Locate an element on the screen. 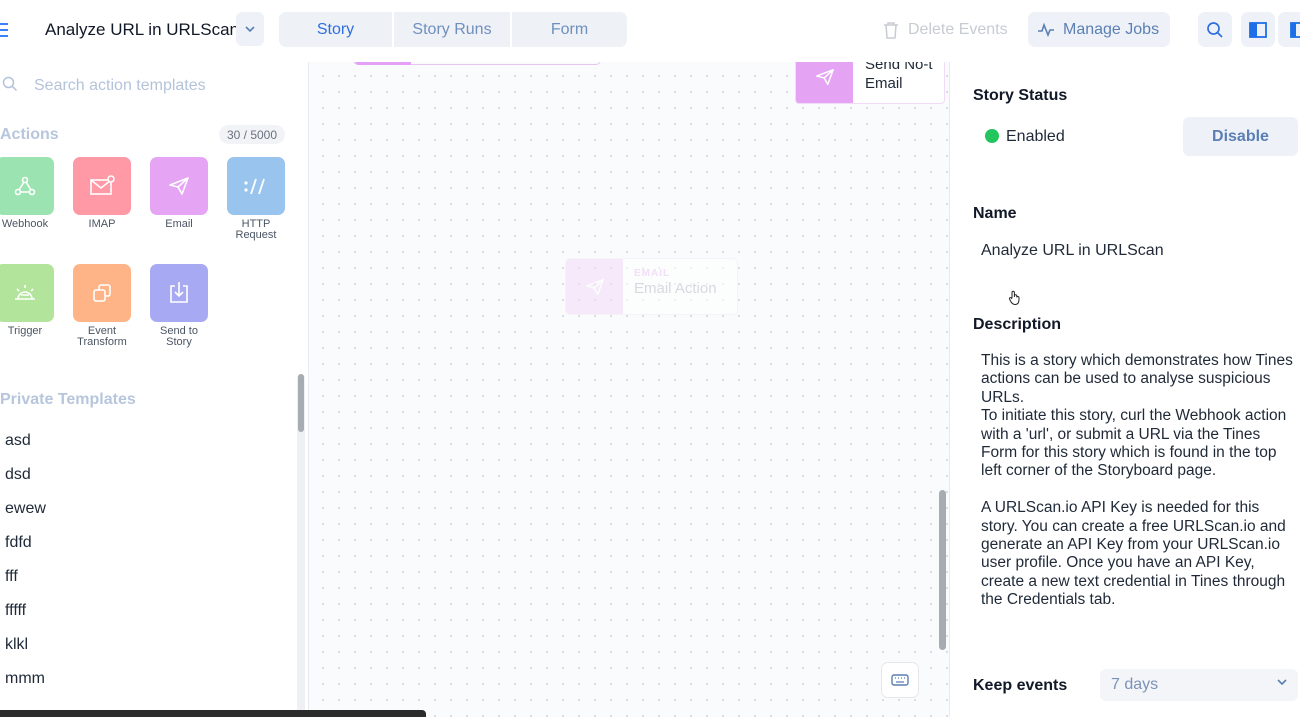  list-item: asd is located at coordinates (145, 441).